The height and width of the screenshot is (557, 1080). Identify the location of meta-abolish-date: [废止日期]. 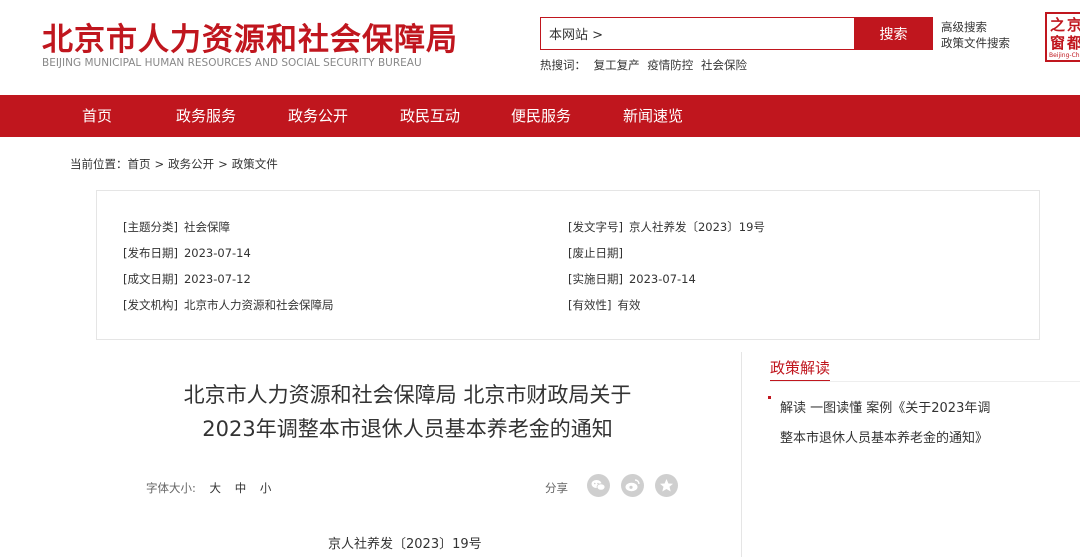
(598, 253).